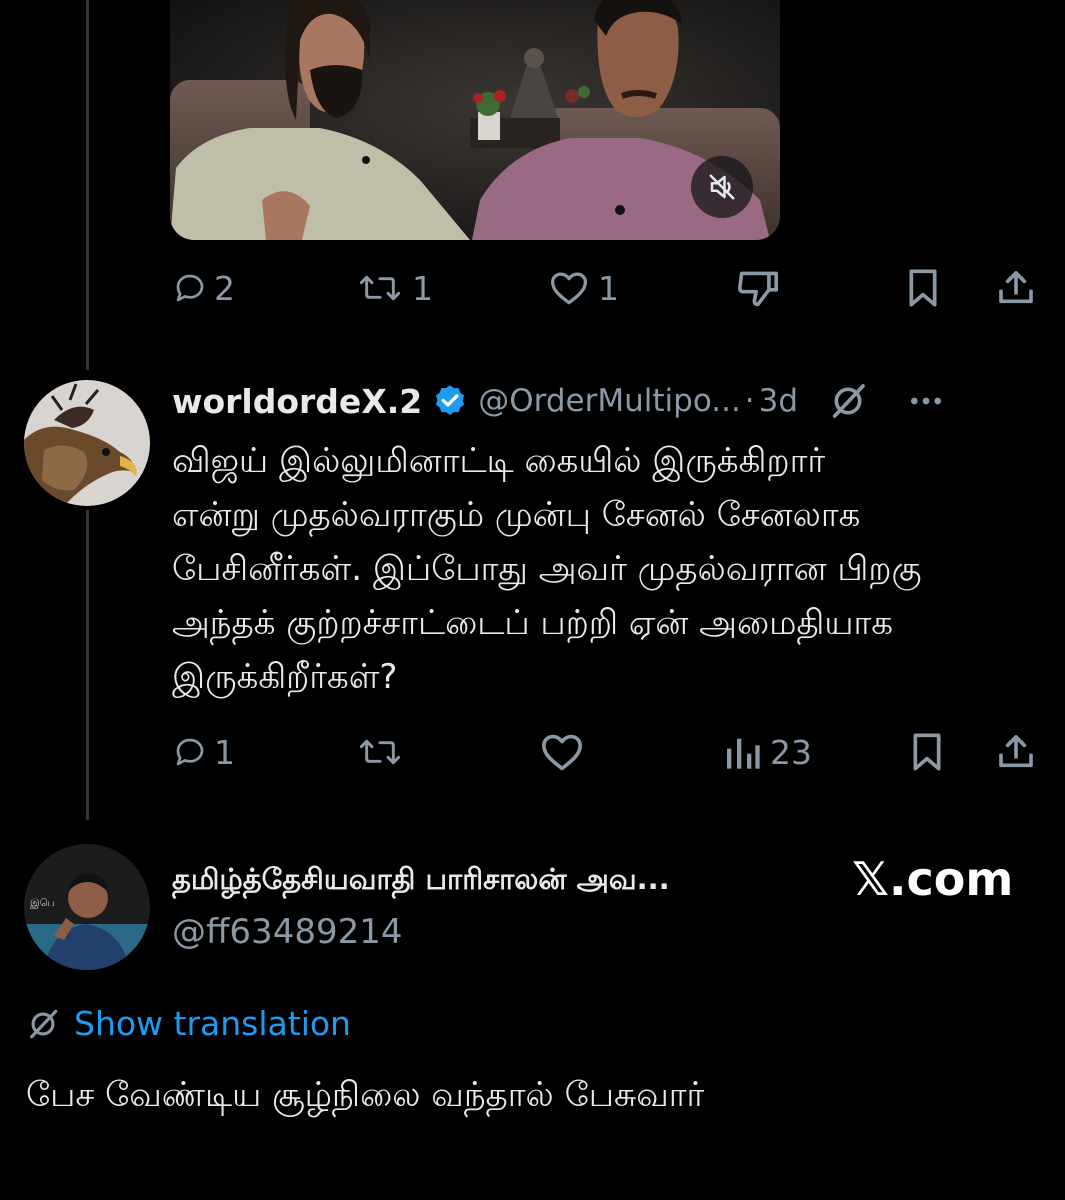 Image resolution: width=1065 pixels, height=1200 pixels. I want to click on avatar-ff63489214: இபெ, so click(87, 907).